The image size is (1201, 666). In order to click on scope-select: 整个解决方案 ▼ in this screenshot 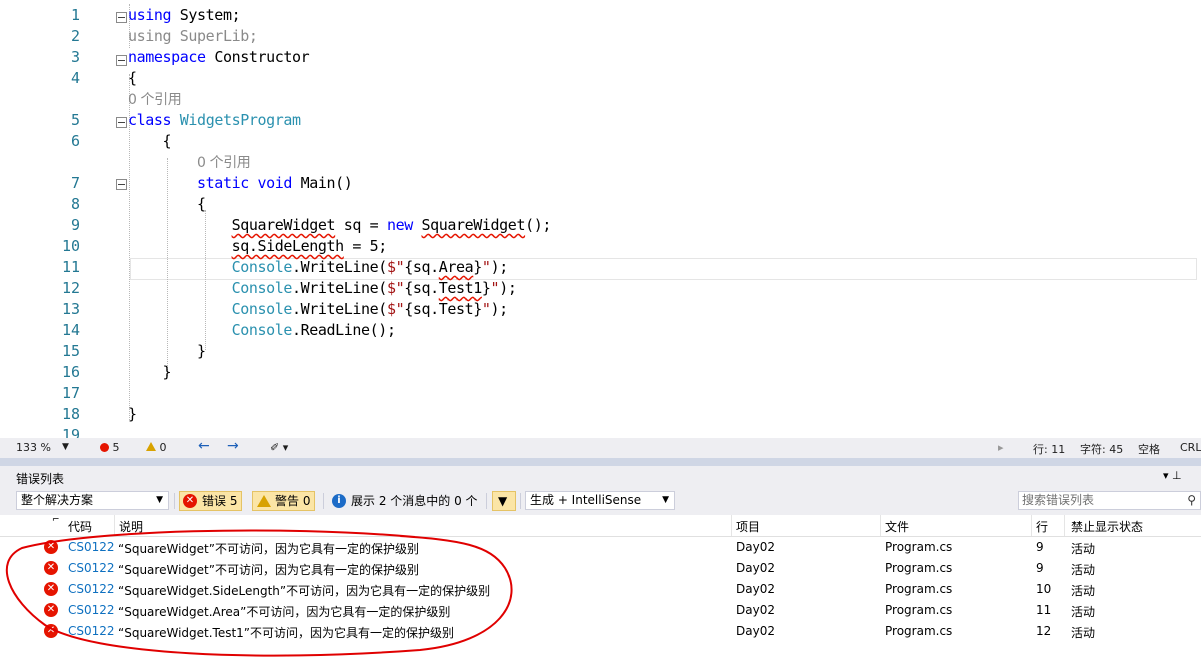, I will do `click(92, 500)`.